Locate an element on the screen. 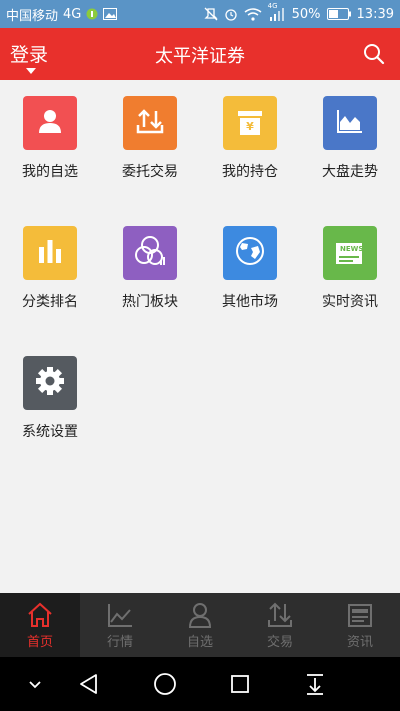 The image size is (400, 711). mute-icon is located at coordinates (211, 14).